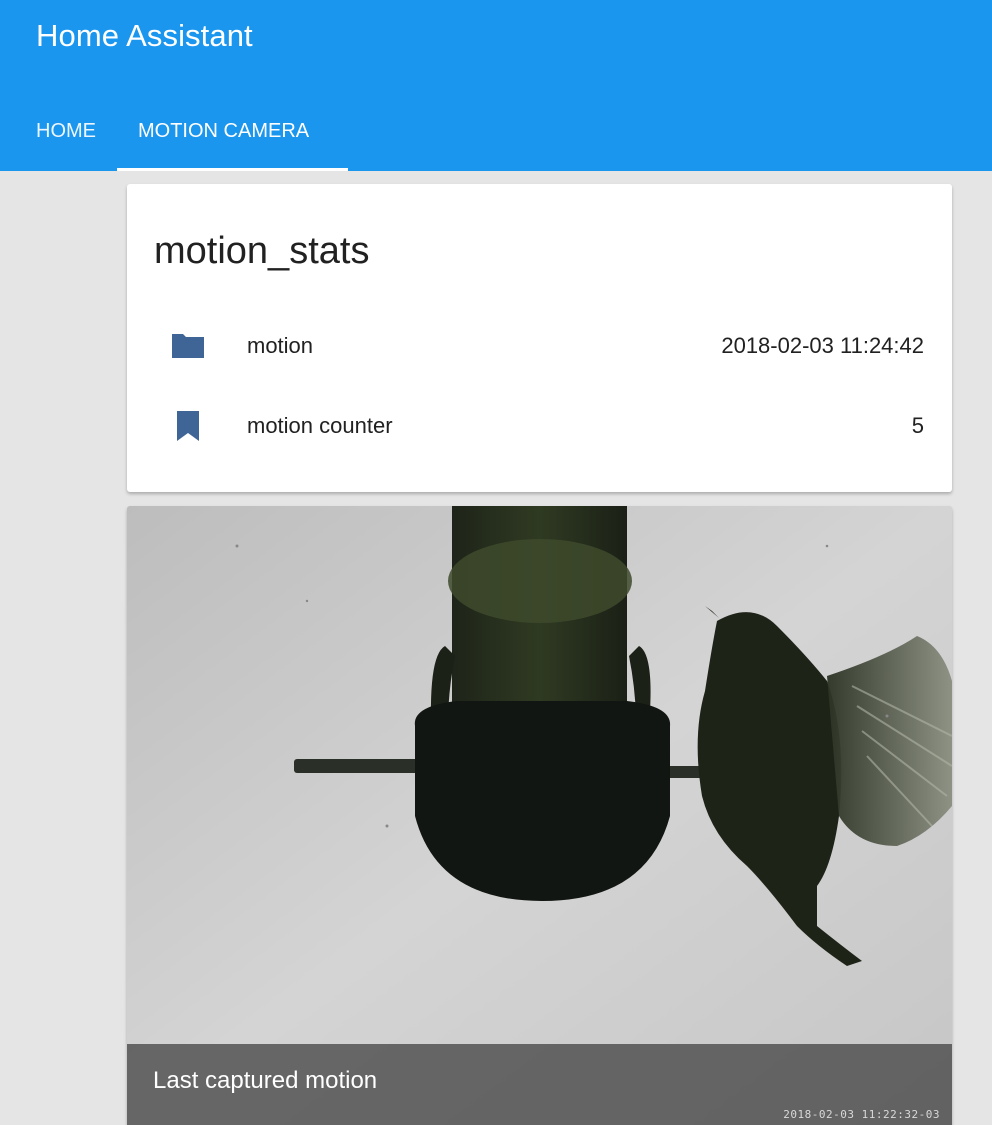 Image resolution: width=992 pixels, height=1125 pixels. I want to click on entity-row-motion: motion 2018-02-03 11:24:42, so click(539, 346).